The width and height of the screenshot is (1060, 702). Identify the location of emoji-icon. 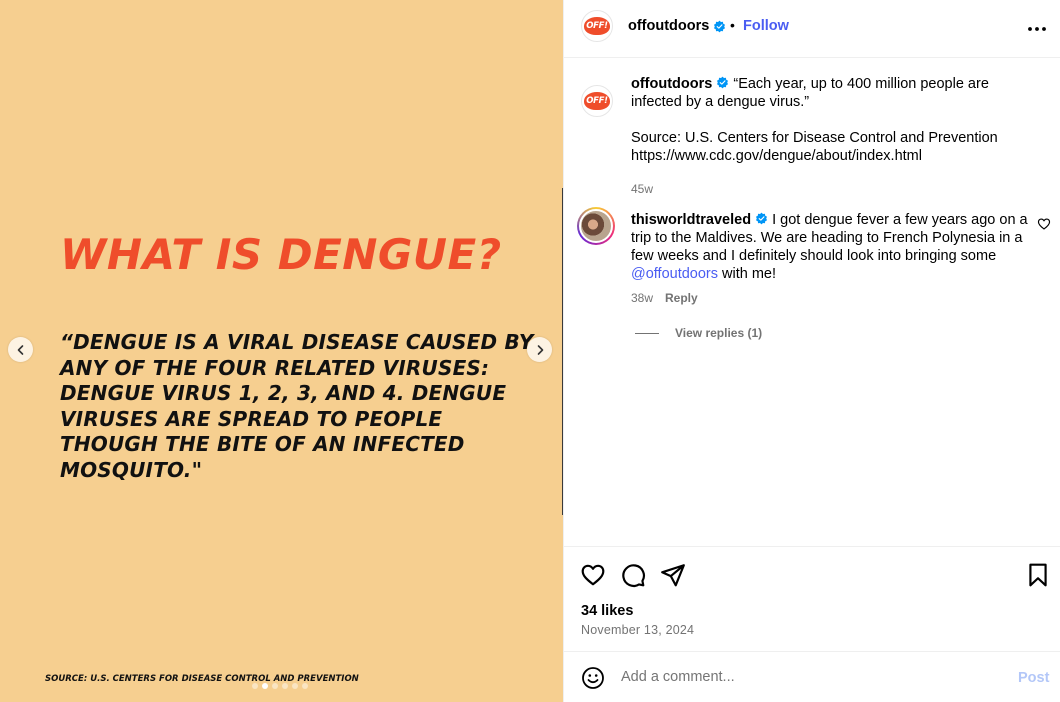
(593, 678).